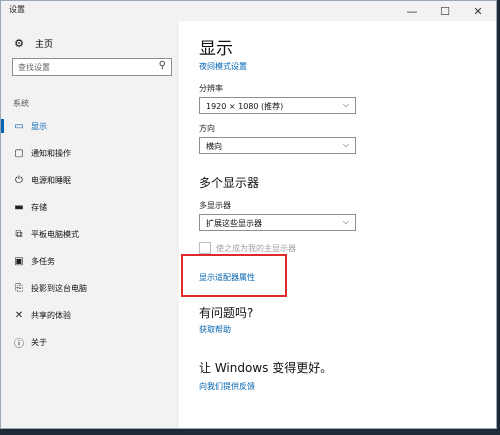 This screenshot has width=500, height=435. What do you see at coordinates (21, 103) in the screenshot?
I see `section-label: 系统` at bounding box center [21, 103].